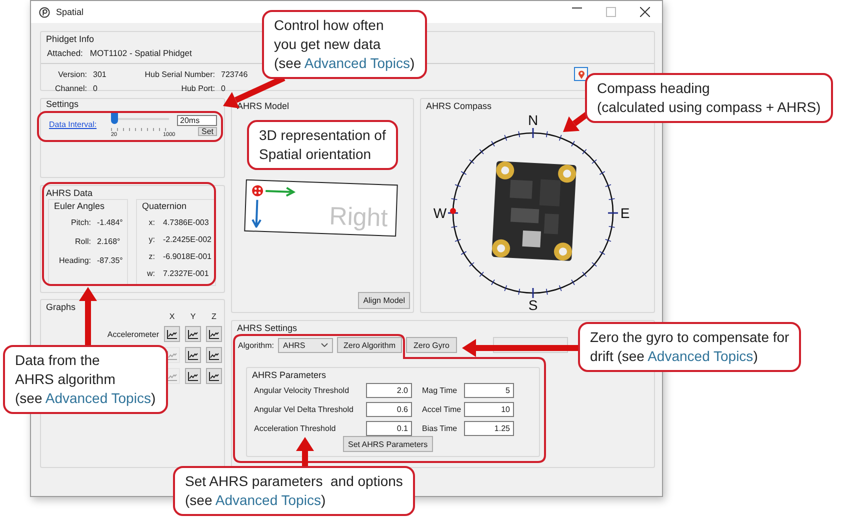 Image resolution: width=850 pixels, height=523 pixels. I want to click on heading-marker, so click(453, 211).